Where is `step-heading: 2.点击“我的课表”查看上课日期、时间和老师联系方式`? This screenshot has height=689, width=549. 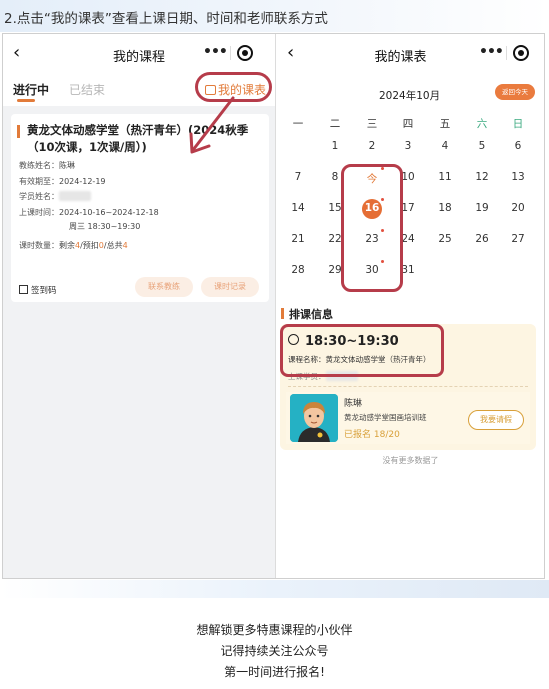
step-heading: 2.点击“我的课表”查看上课日期、时间和老师联系方式 is located at coordinates (166, 19).